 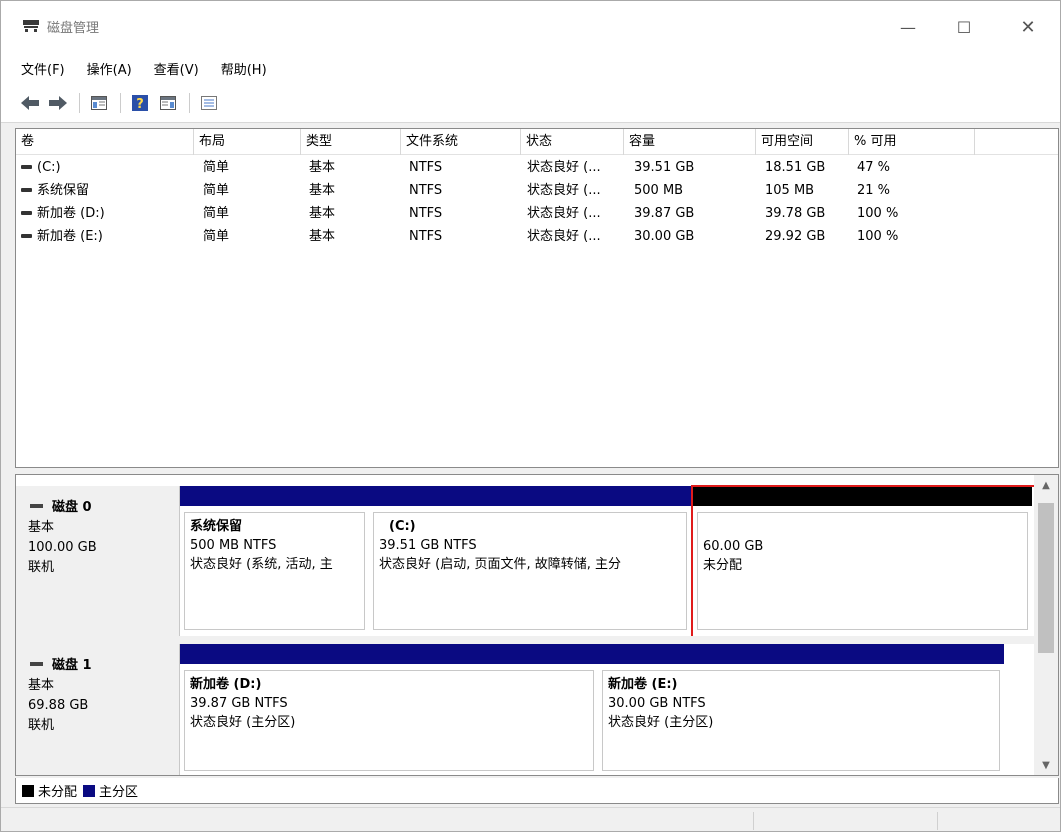 I want to click on cell-free-space: 105 MB, so click(x=790, y=190).